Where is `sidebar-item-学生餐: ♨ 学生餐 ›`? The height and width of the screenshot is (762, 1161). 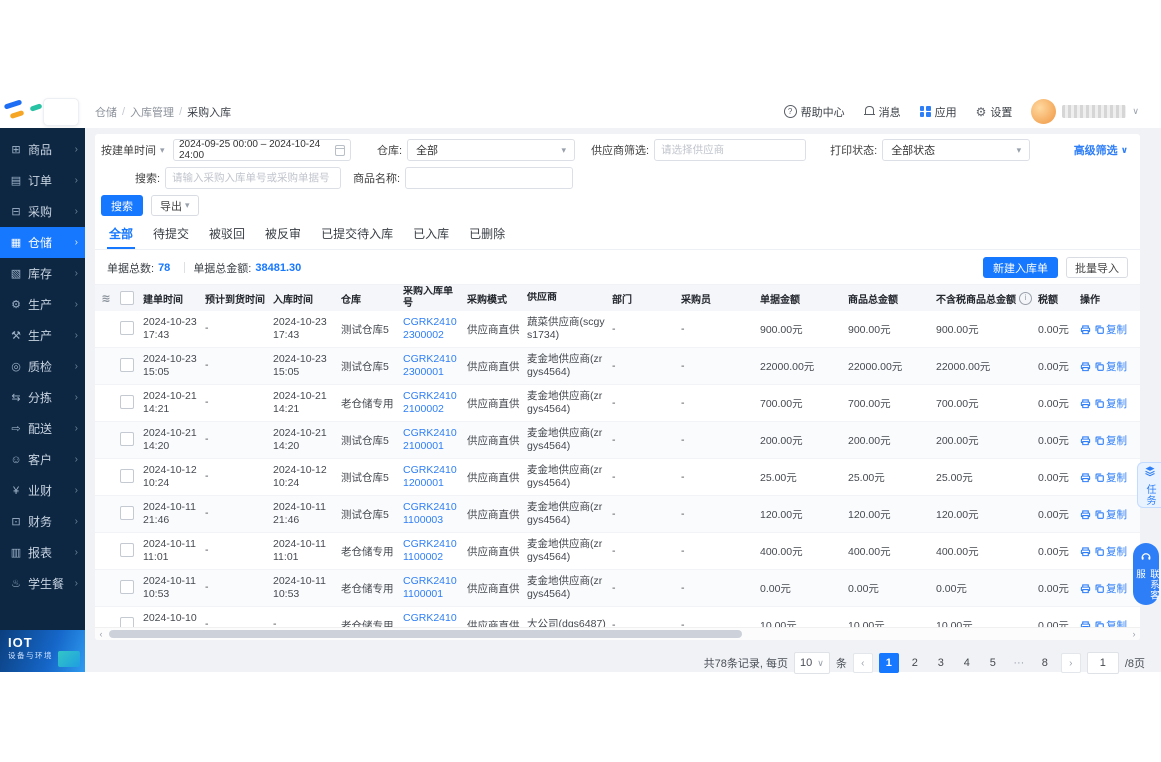 sidebar-item-学生餐: ♨ 学生餐 › is located at coordinates (42, 583).